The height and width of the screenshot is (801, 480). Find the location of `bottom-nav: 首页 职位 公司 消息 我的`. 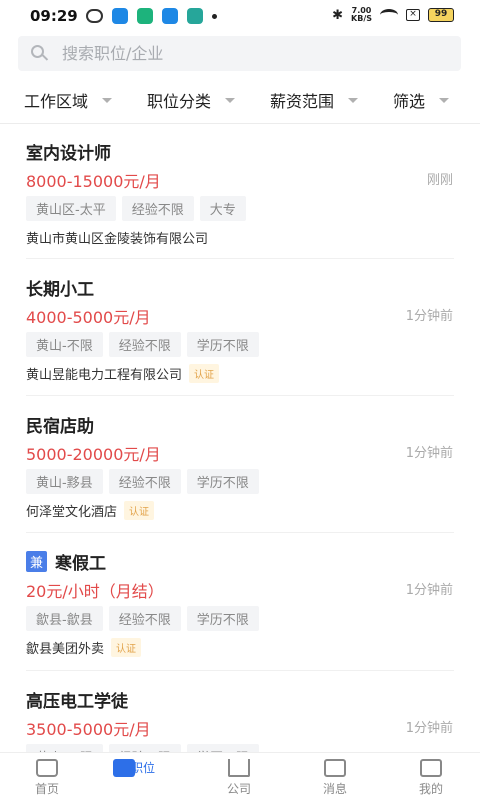

bottom-nav: 首页 职位 公司 消息 我的 is located at coordinates (240, 776).